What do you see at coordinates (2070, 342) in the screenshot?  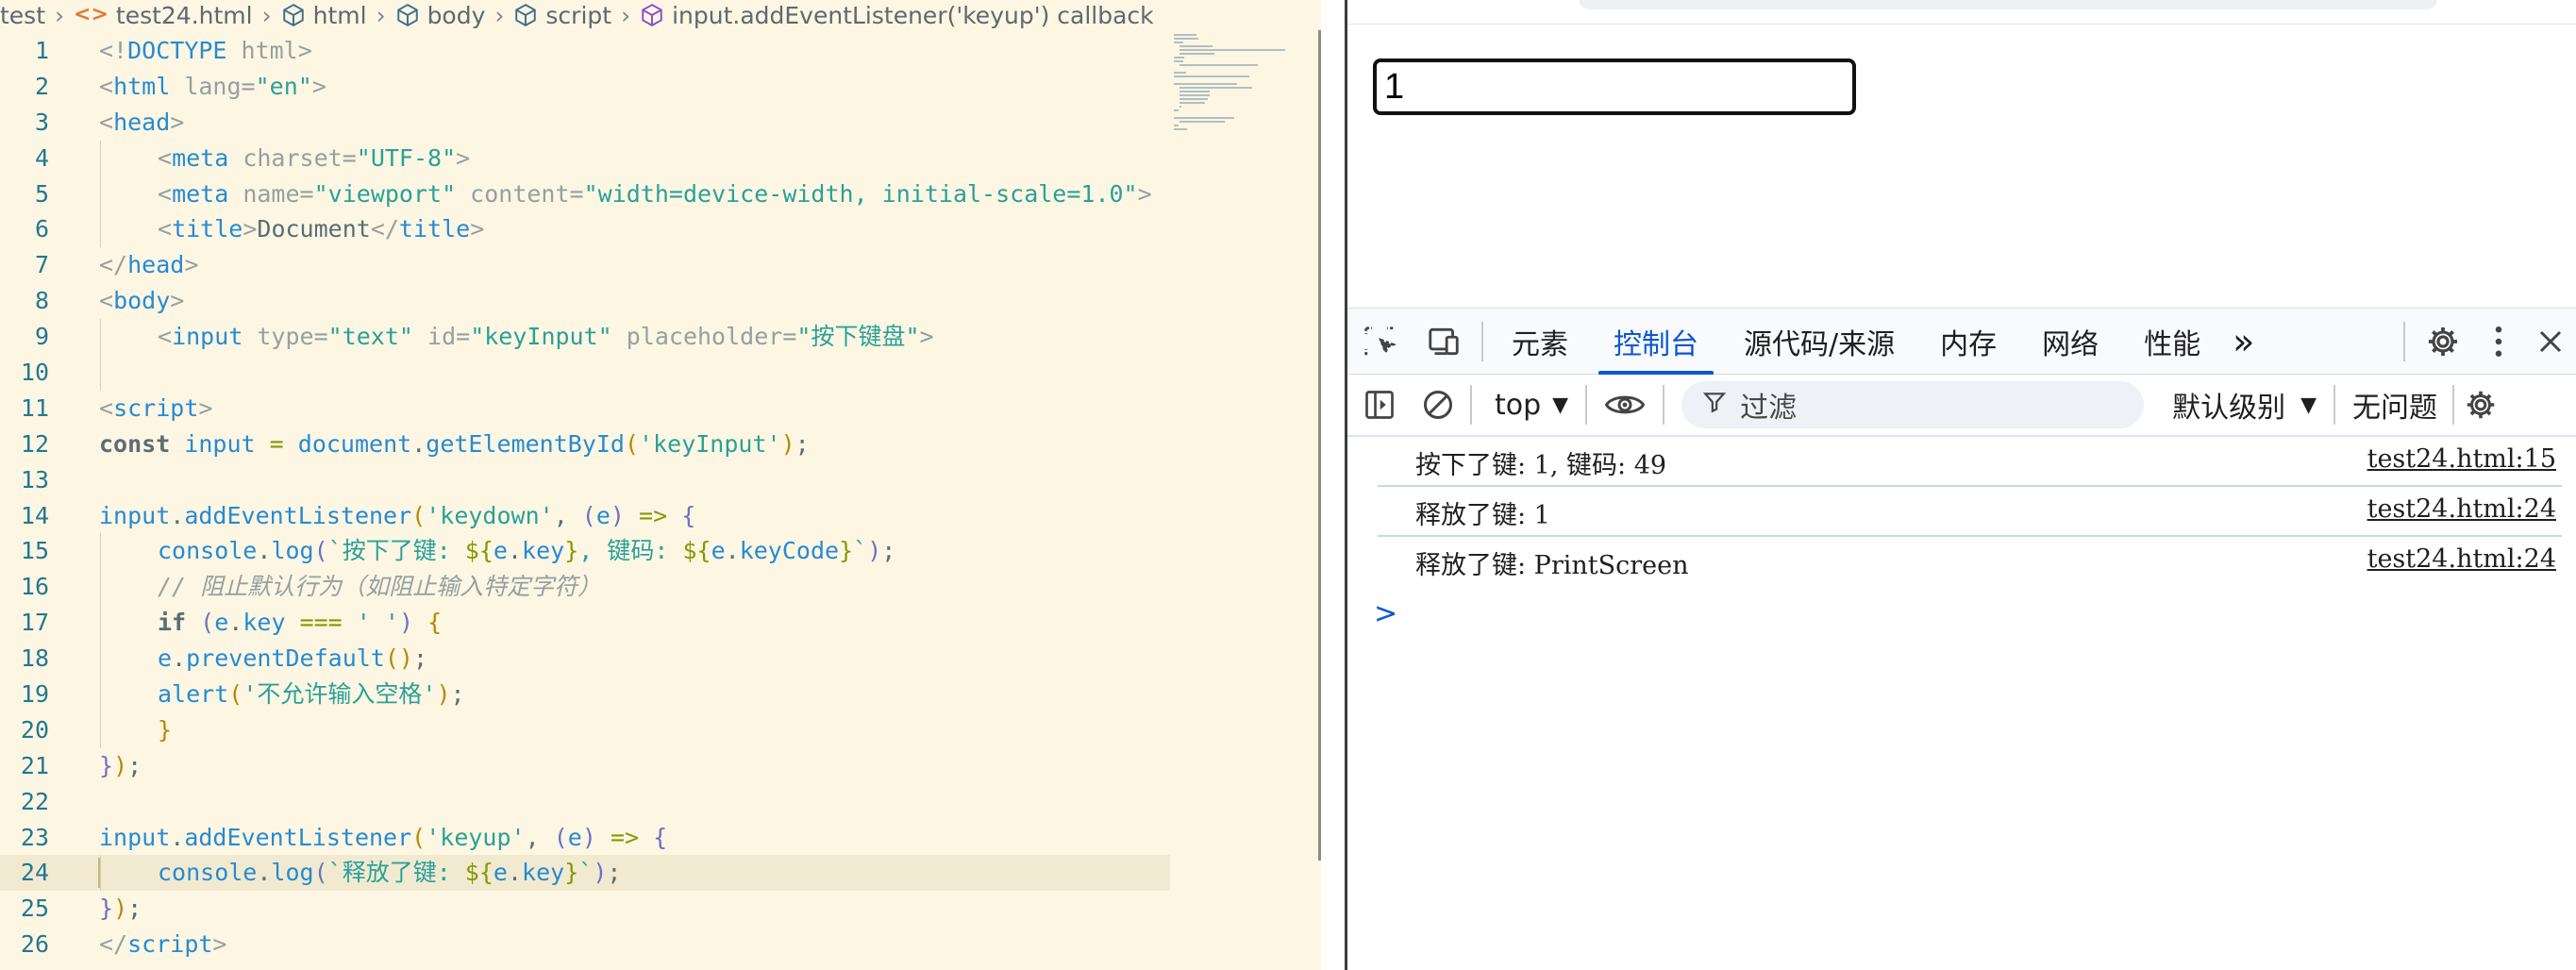 I see `tab-network: 网络` at bounding box center [2070, 342].